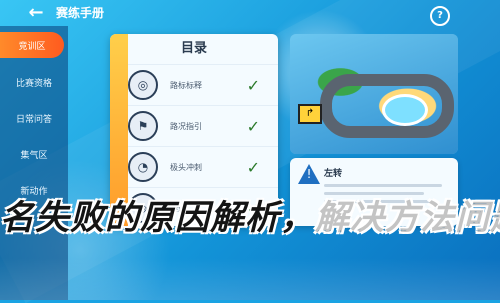 This screenshot has height=303, width=500. What do you see at coordinates (383, 185) in the screenshot?
I see `info-text-line` at bounding box center [383, 185].